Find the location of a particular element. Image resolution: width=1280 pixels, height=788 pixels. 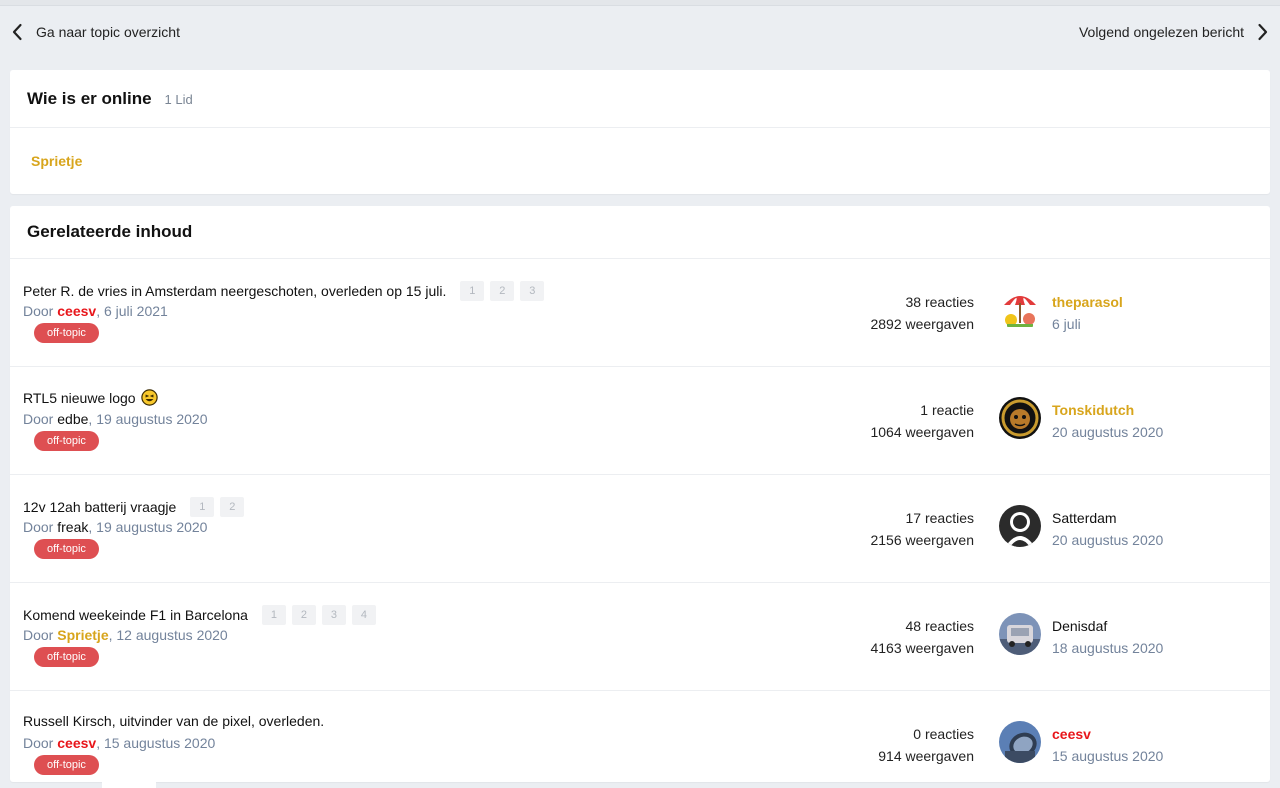

topic-stats: 1 reactie 1064 weergaven is located at coordinates (922, 421).